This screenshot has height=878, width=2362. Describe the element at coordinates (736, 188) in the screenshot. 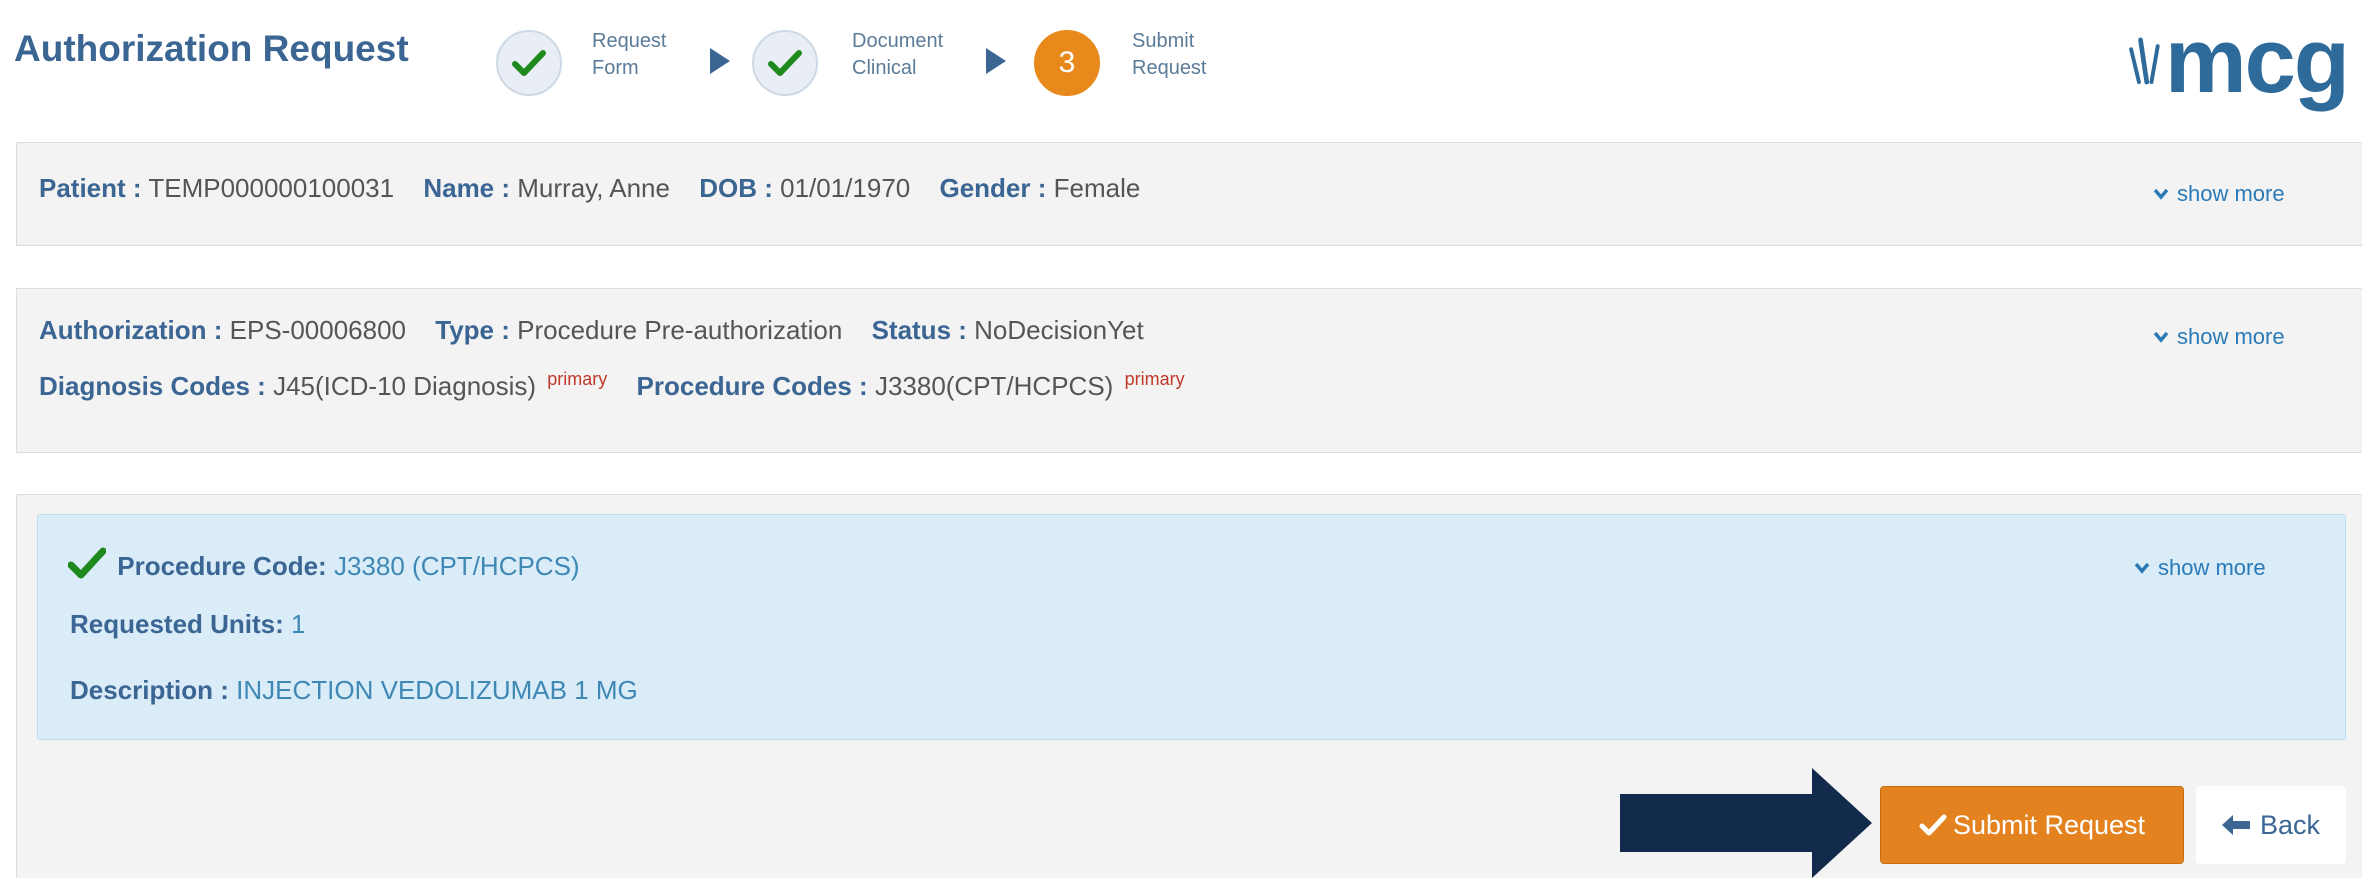

I see `patient-dob-label: DOB :` at that location.